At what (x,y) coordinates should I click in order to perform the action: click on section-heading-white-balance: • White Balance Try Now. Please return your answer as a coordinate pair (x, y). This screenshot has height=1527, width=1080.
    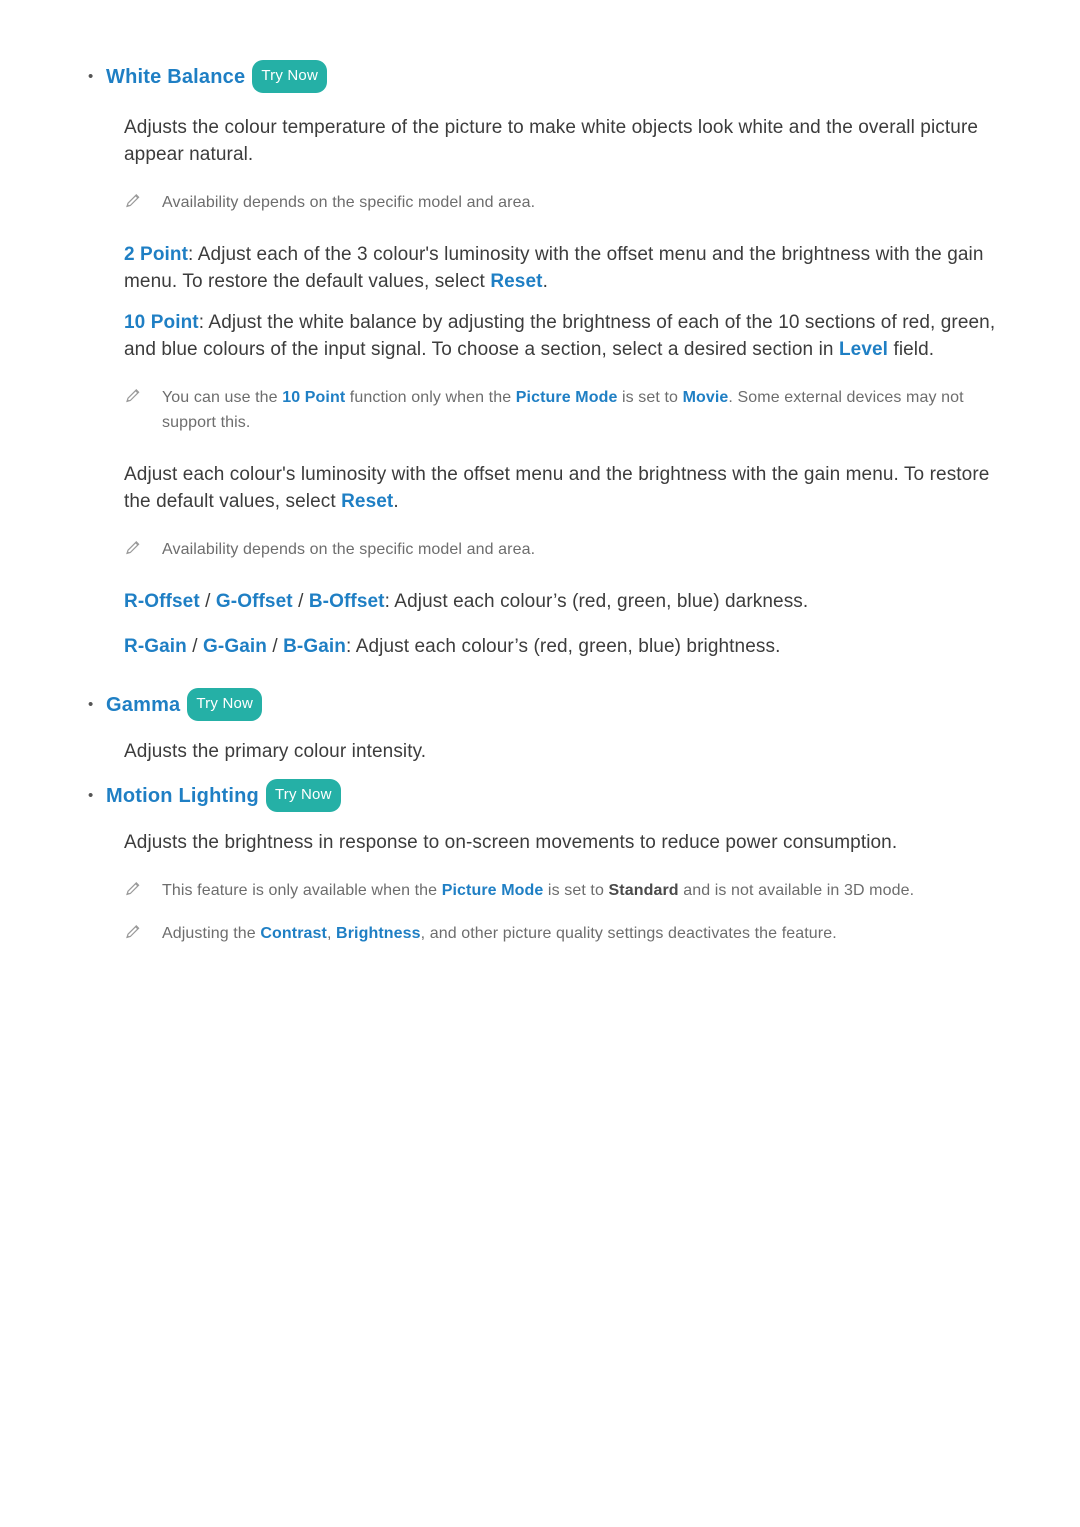
    Looking at the image, I should click on (584, 78).